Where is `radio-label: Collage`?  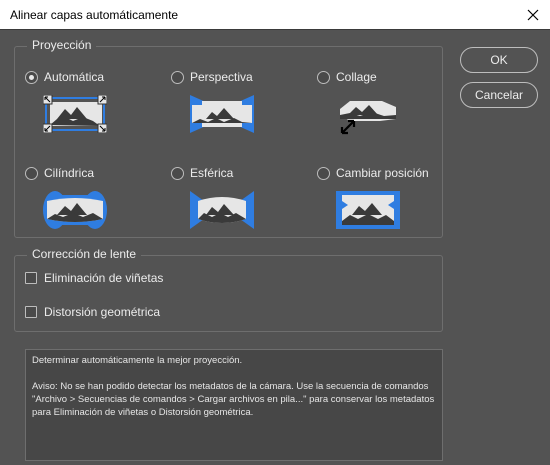 radio-label: Collage is located at coordinates (356, 77).